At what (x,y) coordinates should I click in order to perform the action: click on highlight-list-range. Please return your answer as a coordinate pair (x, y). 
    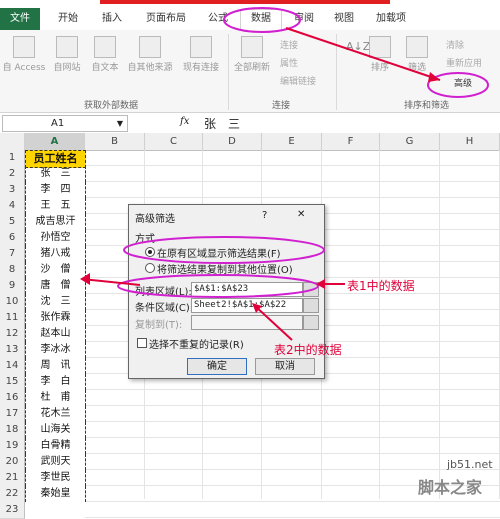
    Looking at the image, I should click on (218, 286).